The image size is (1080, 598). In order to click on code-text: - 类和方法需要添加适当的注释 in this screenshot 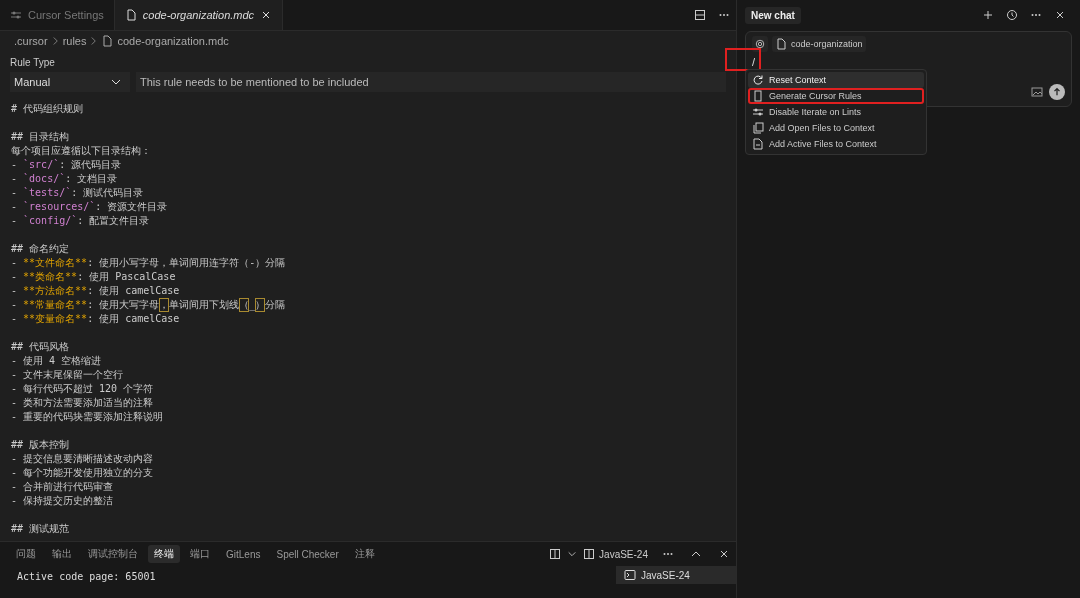, I will do `click(82, 403)`.